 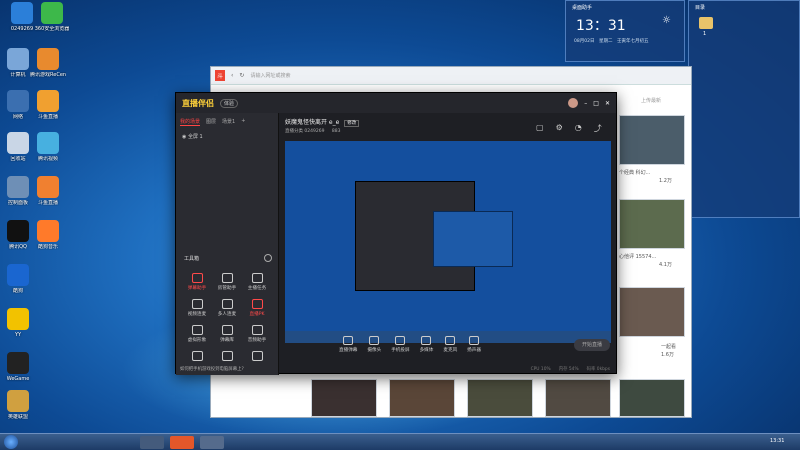 What do you see at coordinates (257, 288) in the screenshot?
I see `tool-label: 主播任务` at bounding box center [257, 288].